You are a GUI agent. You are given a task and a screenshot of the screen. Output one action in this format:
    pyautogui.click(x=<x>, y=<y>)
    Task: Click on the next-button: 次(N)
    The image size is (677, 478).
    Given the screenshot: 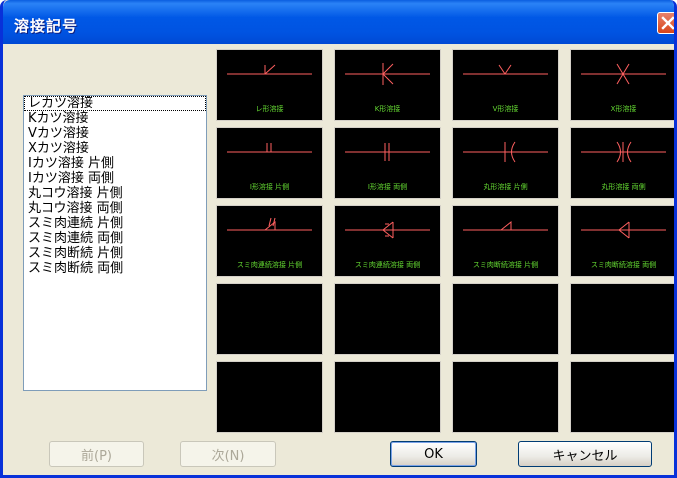 What is the action you would take?
    pyautogui.click(x=228, y=454)
    